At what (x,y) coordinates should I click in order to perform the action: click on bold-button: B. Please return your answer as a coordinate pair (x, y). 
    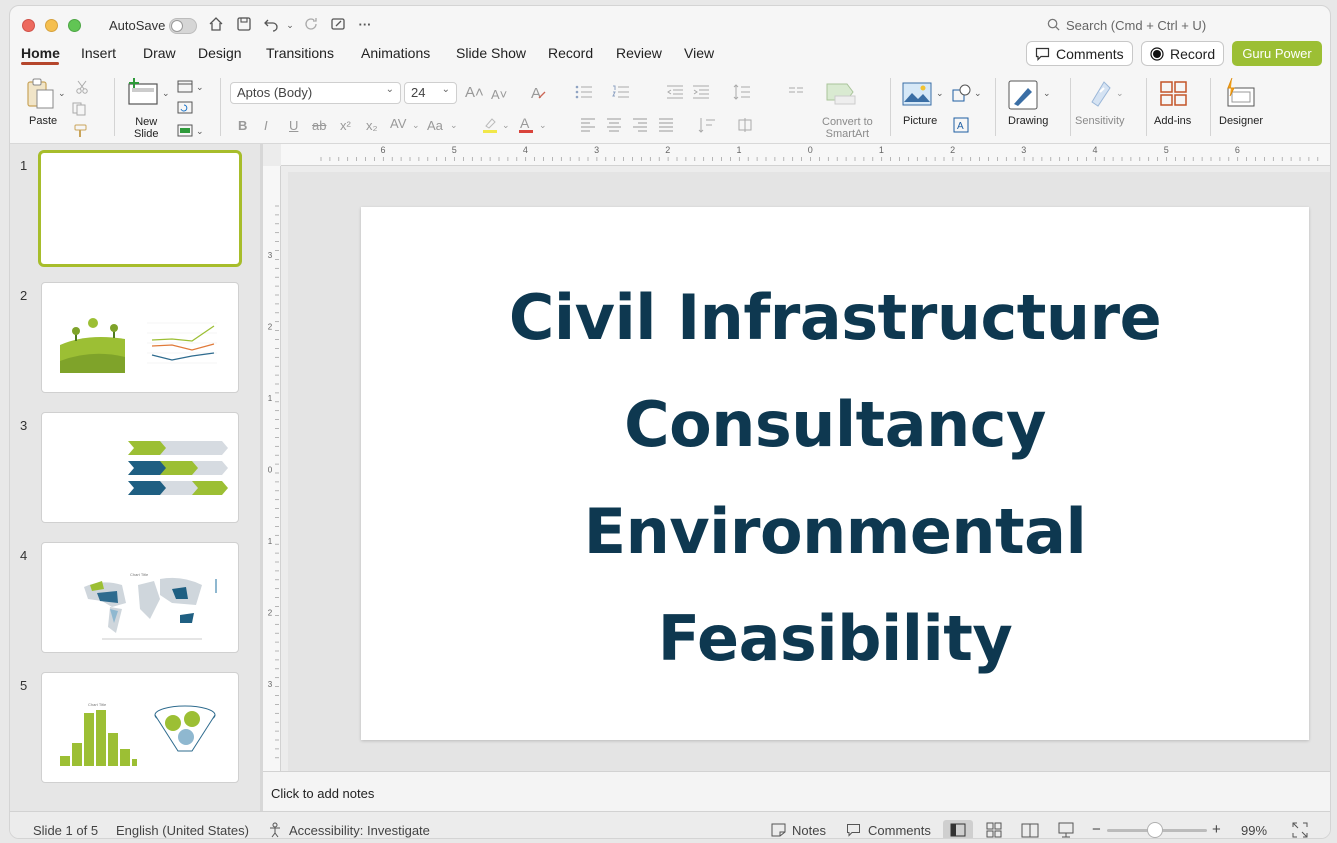
    Looking at the image, I should click on (242, 126).